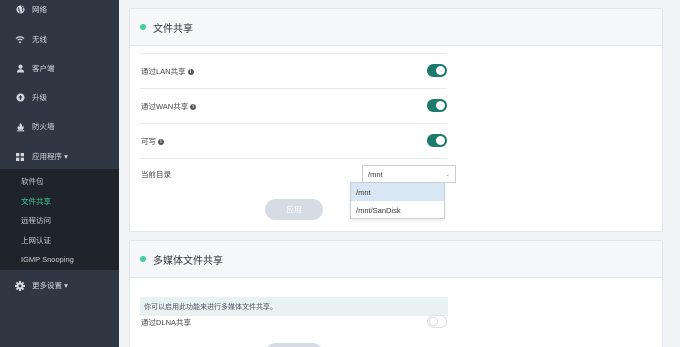 The height and width of the screenshot is (347, 680). Describe the element at coordinates (59, 68) in the screenshot. I see `sidebar-item-clients: 客户端` at that location.